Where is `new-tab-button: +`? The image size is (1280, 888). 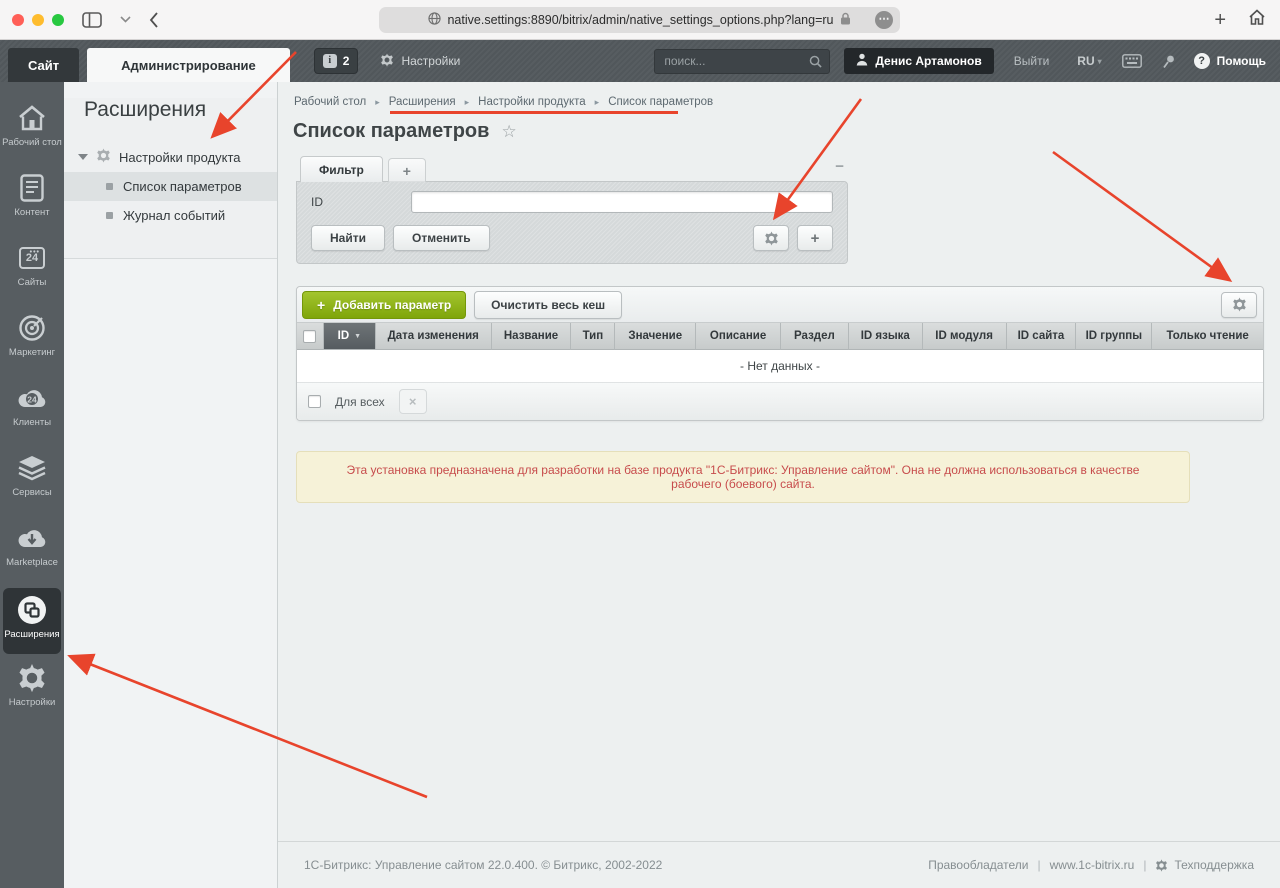
new-tab-button: + is located at coordinates (1220, 20).